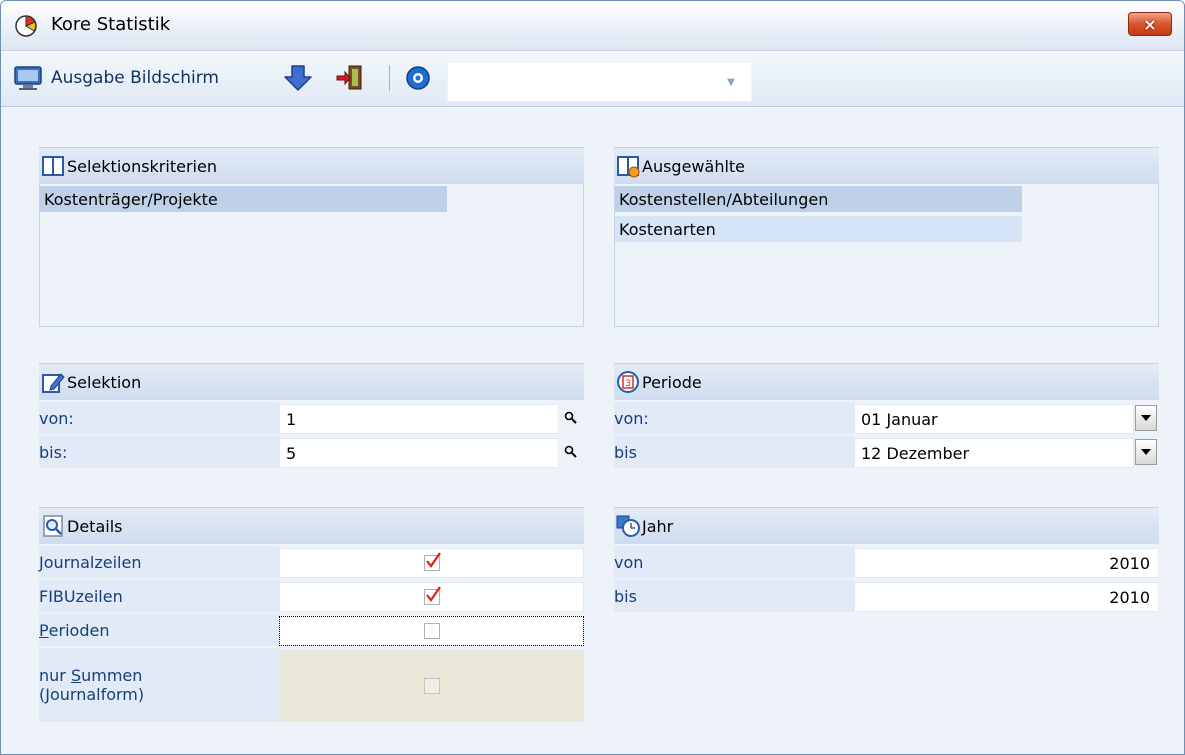 The height and width of the screenshot is (755, 1185). What do you see at coordinates (311, 381) in the screenshot?
I see `selektion-header: Selektion` at bounding box center [311, 381].